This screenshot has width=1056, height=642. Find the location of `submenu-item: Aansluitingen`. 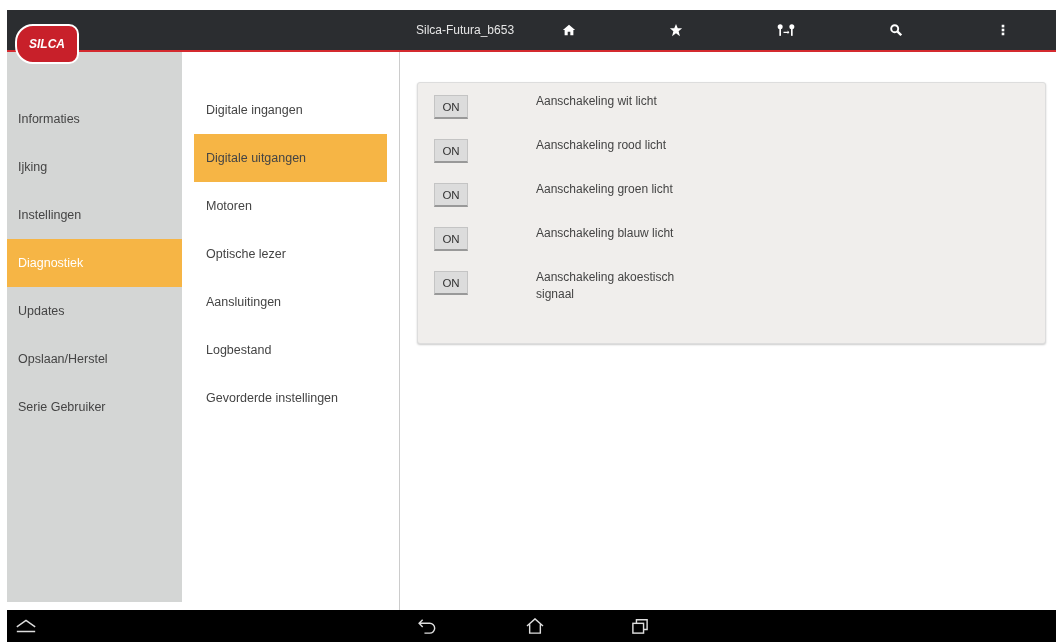

submenu-item: Aansluitingen is located at coordinates (290, 302).